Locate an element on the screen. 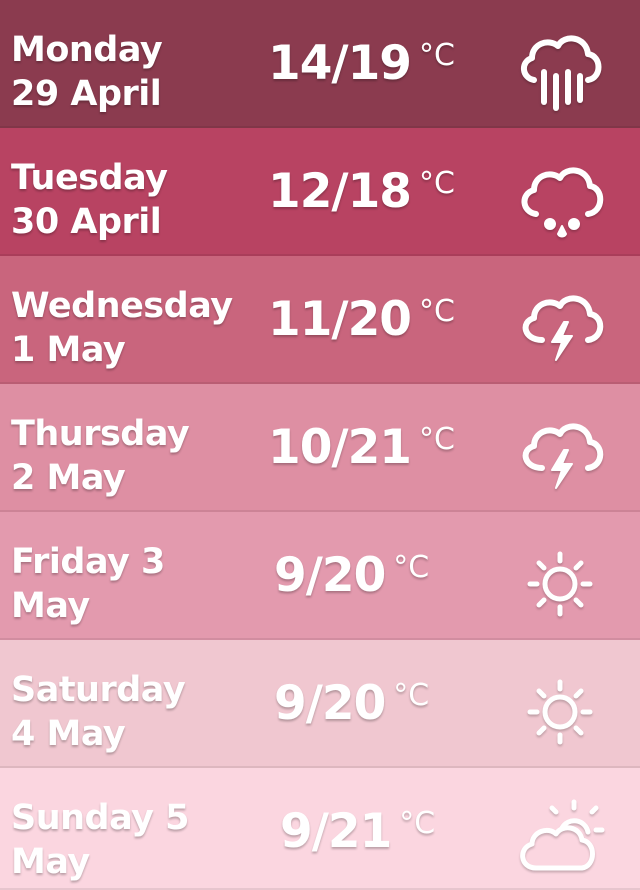  forecast-row-tuesday: Tuesday 30 April 12/18 °C is located at coordinates (320, 192).